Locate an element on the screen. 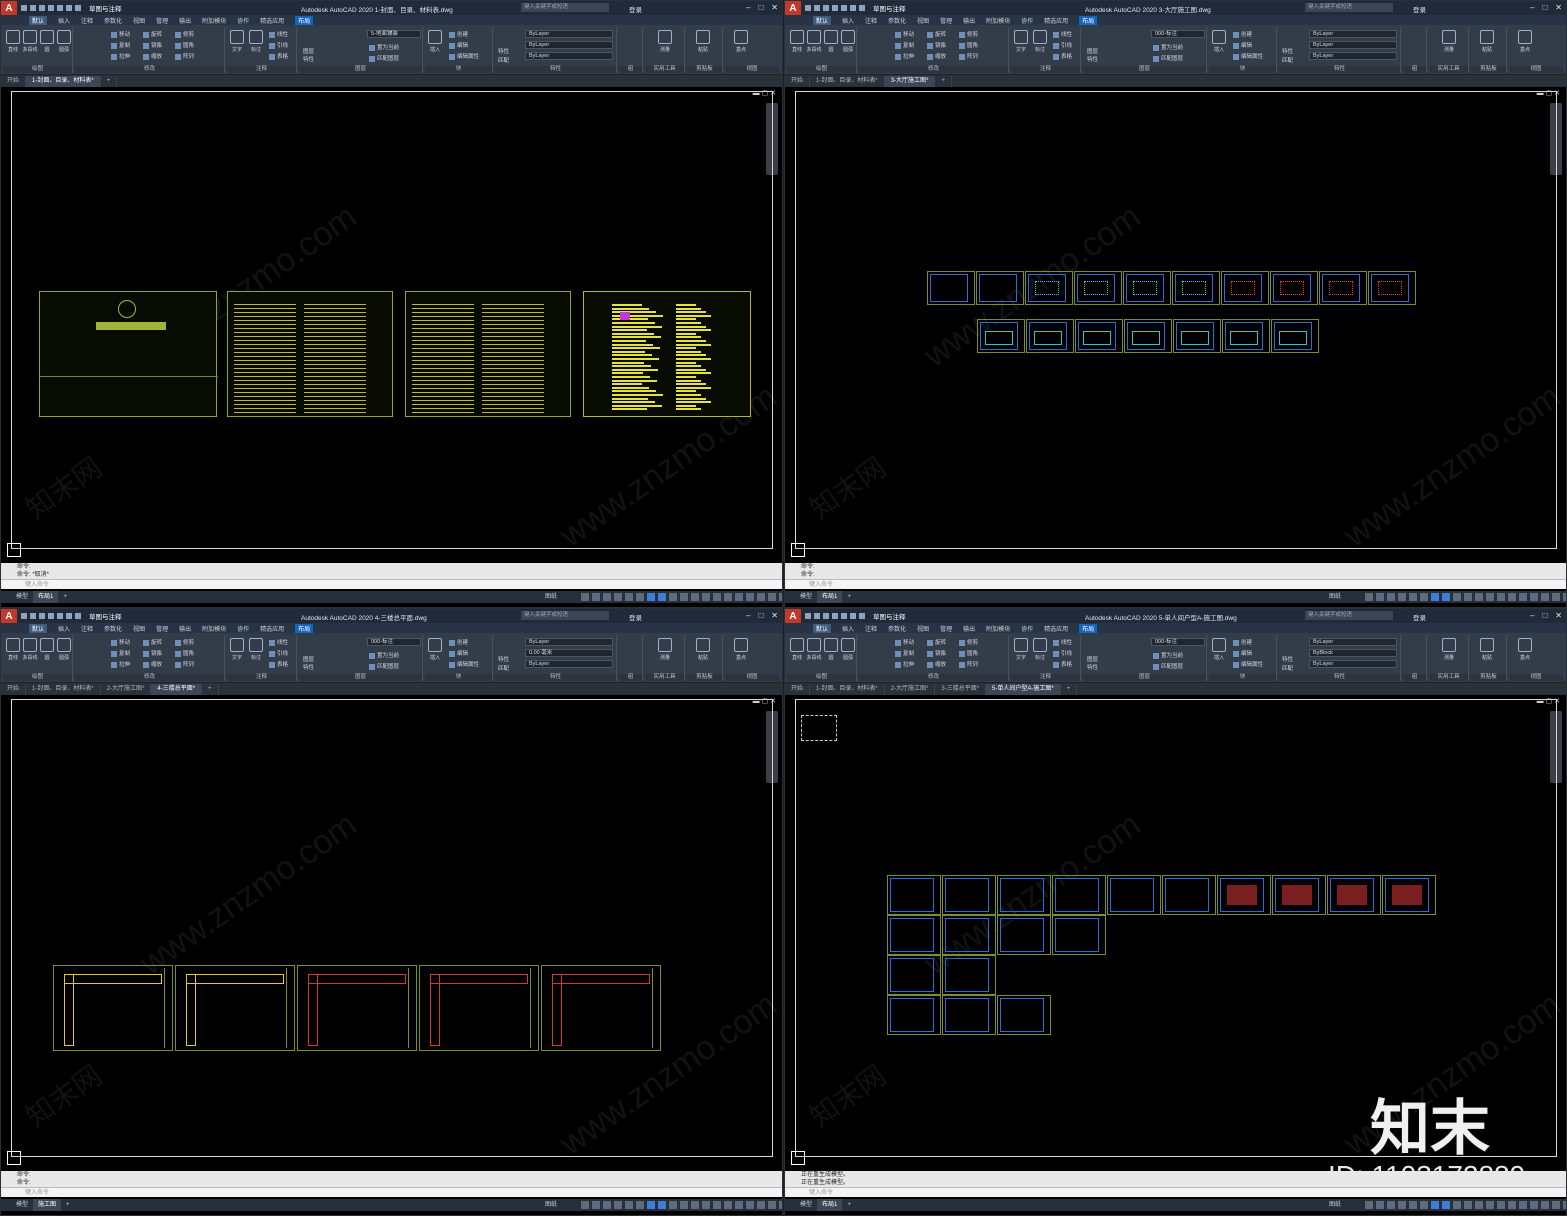 The width and height of the screenshot is (1567, 1216). print-icon is located at coordinates (60, 8).